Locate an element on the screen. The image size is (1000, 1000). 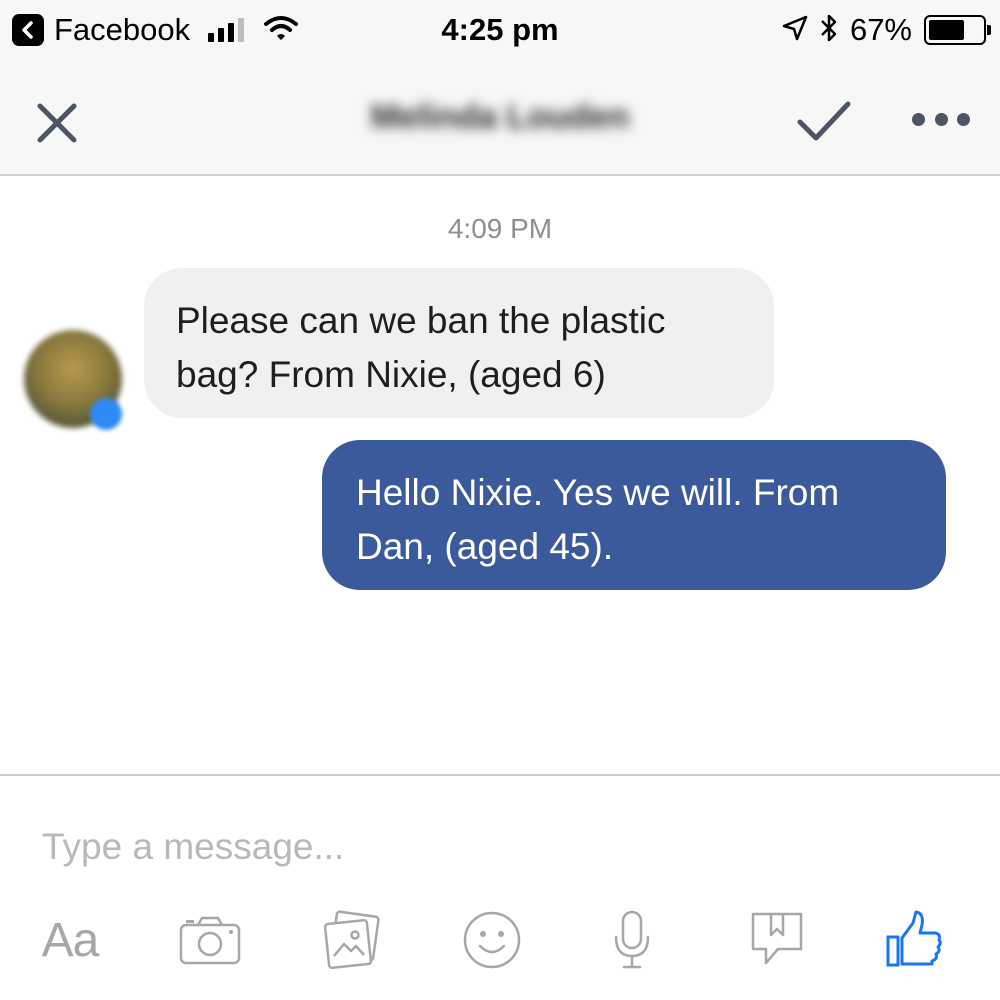
composer-toolbar: Aa is located at coordinates (500, 940).